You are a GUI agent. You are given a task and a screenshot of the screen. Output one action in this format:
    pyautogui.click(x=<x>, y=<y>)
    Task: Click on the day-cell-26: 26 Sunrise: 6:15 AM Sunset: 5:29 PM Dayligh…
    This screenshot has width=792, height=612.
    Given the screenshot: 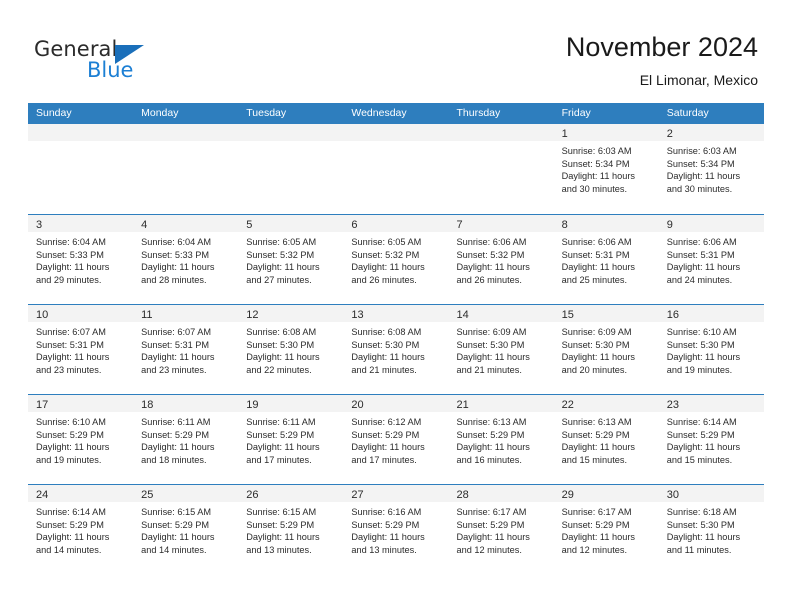 What is the action you would take?
    pyautogui.click(x=291, y=529)
    